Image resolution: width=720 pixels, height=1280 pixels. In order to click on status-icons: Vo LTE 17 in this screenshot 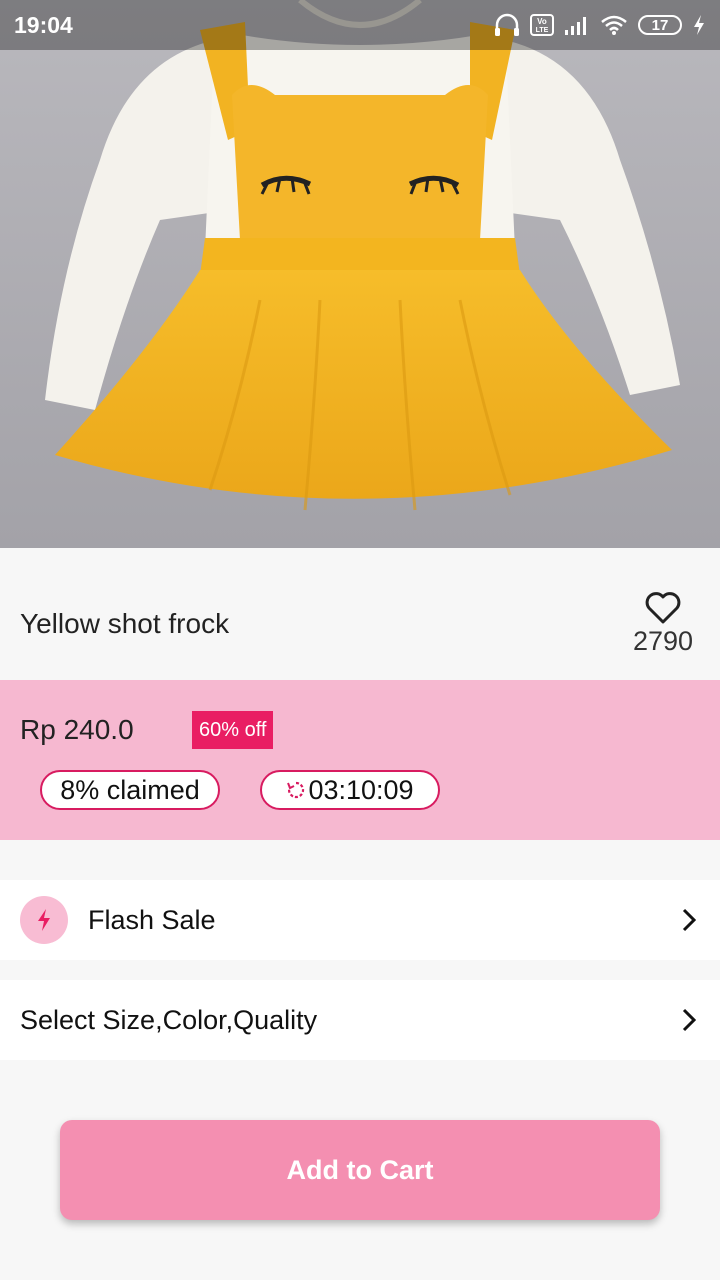, I will do `click(600, 25)`.